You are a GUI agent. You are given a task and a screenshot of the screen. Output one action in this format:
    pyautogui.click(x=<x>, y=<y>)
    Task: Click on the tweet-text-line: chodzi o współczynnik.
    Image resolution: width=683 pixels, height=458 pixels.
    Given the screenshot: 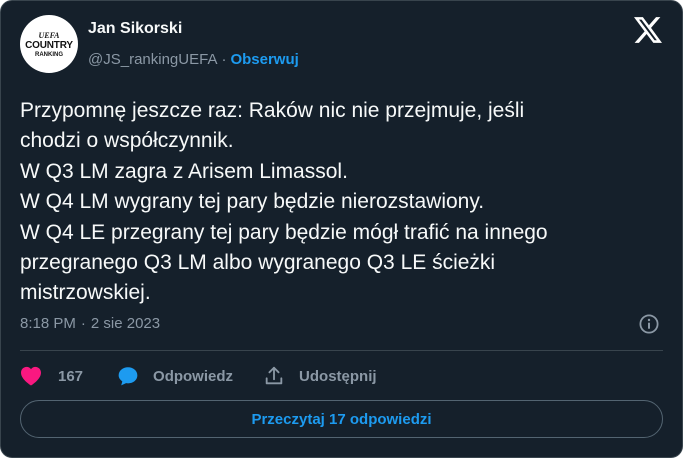 What is the action you would take?
    pyautogui.click(x=127, y=141)
    